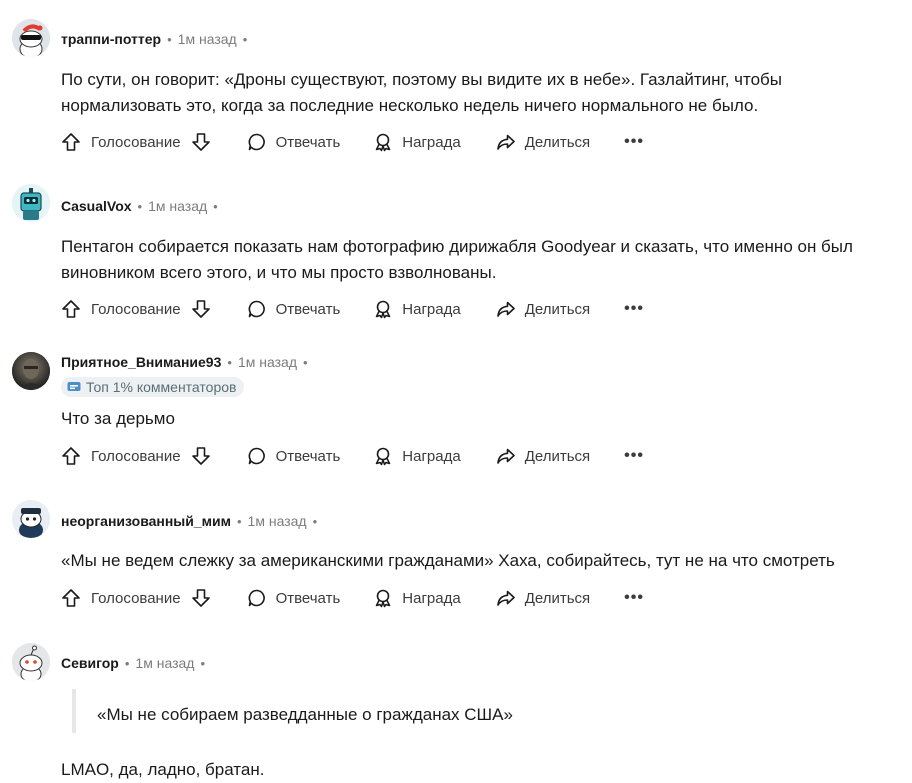 The height and width of the screenshot is (783, 912). I want to click on blockquote-bar, so click(74, 711).